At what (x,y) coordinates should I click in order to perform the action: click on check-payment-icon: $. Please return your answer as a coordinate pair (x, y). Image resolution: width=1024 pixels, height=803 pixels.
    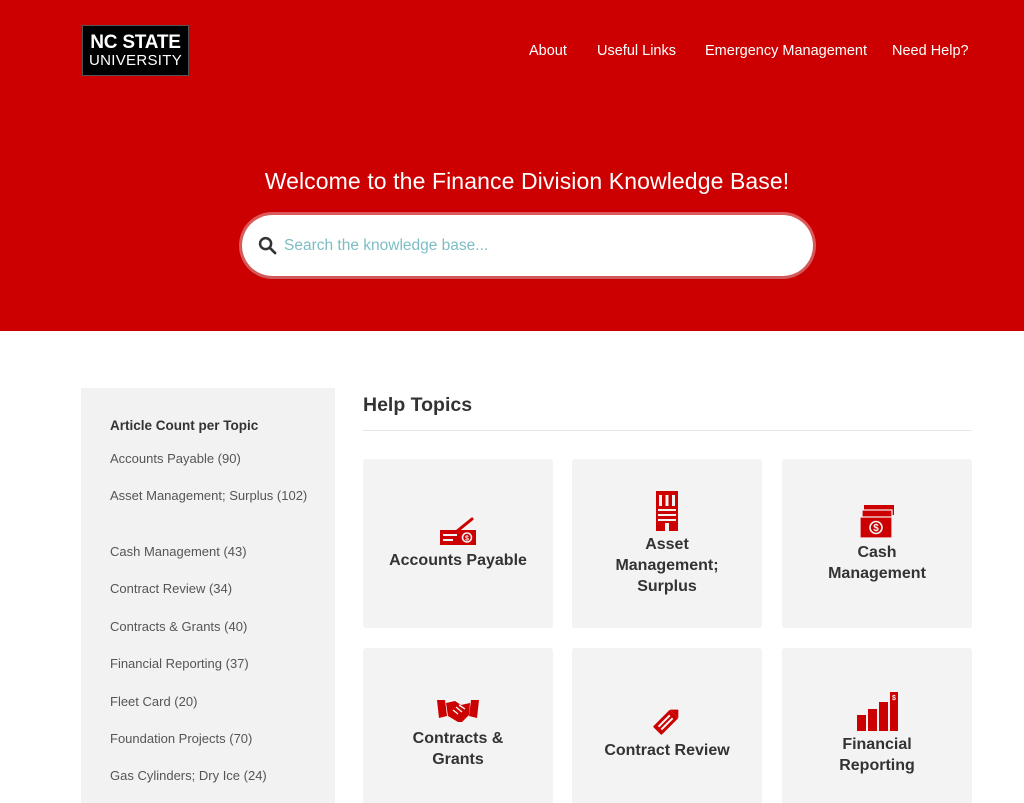
    Looking at the image, I should click on (458, 531).